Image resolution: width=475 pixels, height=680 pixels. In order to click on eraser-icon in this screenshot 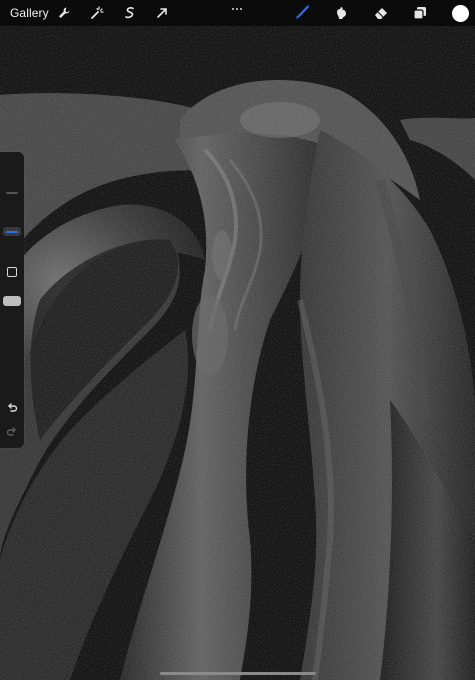, I will do `click(381, 13)`.